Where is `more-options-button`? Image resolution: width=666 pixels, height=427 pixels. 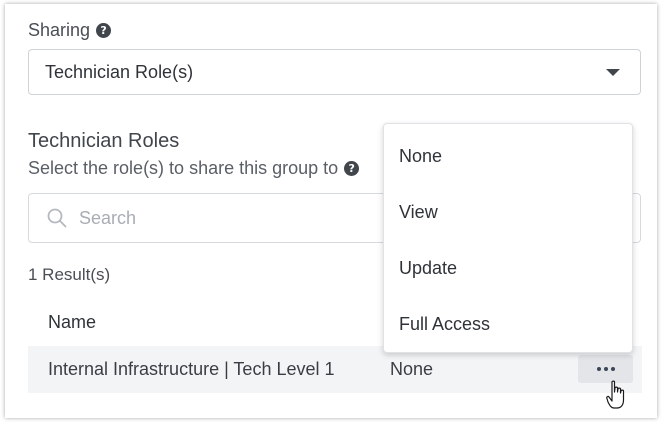 more-options-button is located at coordinates (605, 369).